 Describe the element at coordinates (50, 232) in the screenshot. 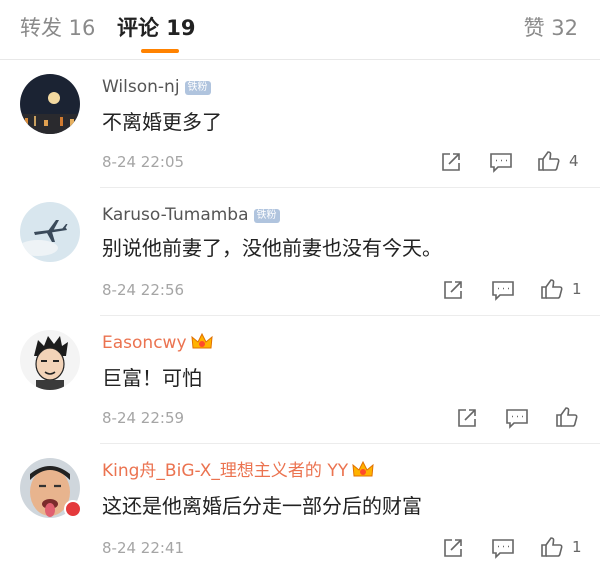

I see `airplane-sky-avatar` at that location.